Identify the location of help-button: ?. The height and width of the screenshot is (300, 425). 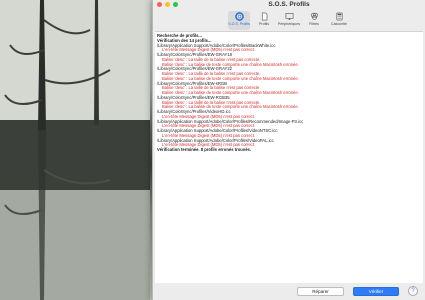
(413, 291).